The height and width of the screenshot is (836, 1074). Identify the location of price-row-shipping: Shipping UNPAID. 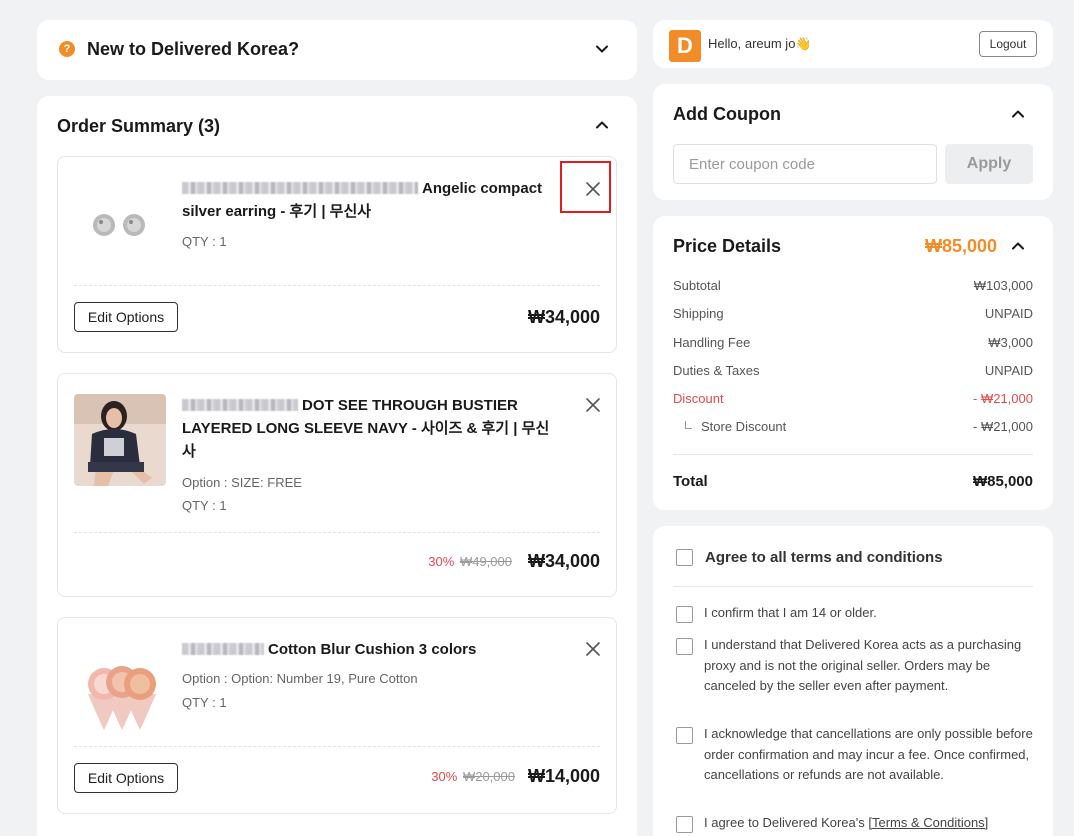
(853, 313).